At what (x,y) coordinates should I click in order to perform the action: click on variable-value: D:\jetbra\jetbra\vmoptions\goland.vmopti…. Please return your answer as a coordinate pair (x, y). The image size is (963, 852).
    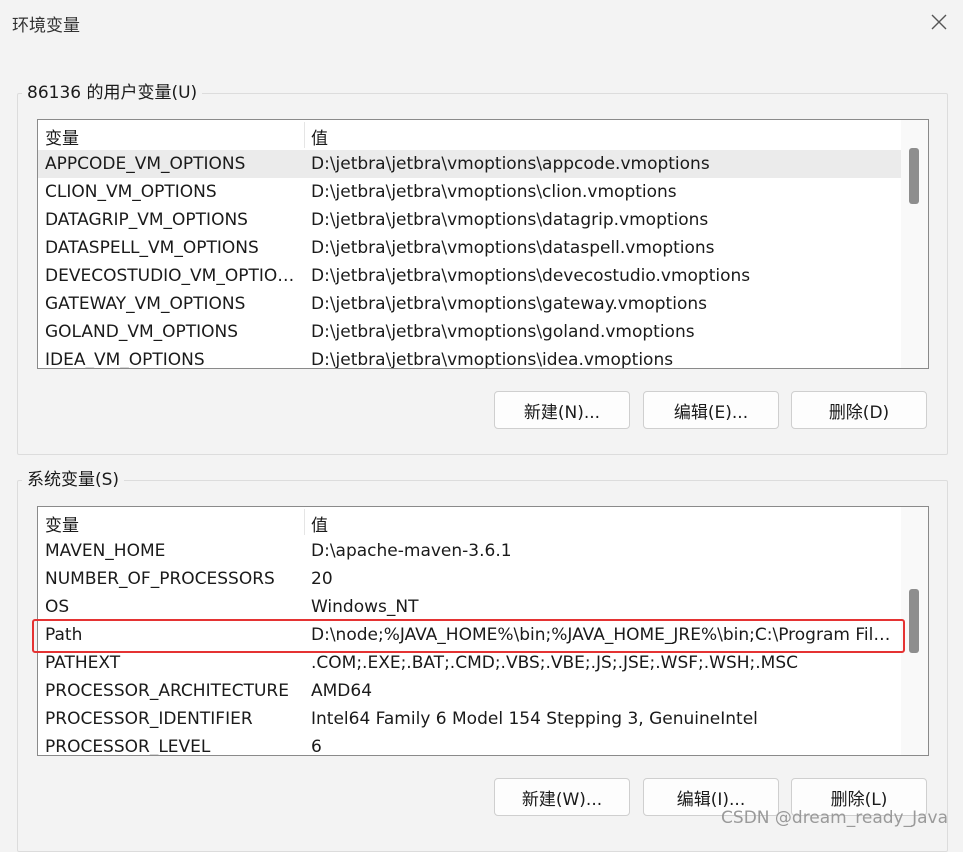
    Looking at the image, I should click on (503, 332).